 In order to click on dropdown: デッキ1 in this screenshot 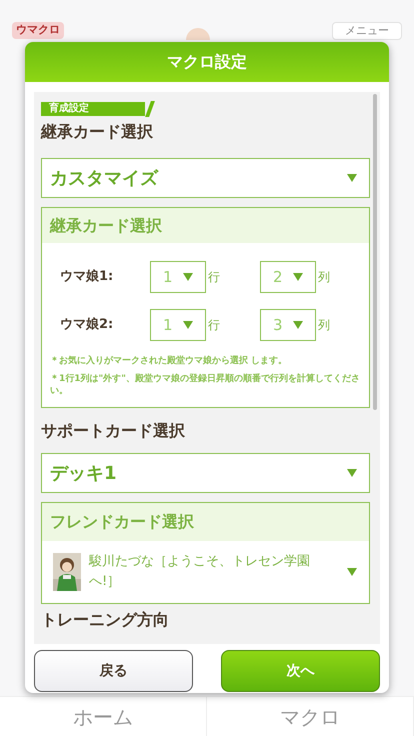, I will do `click(205, 473)`.